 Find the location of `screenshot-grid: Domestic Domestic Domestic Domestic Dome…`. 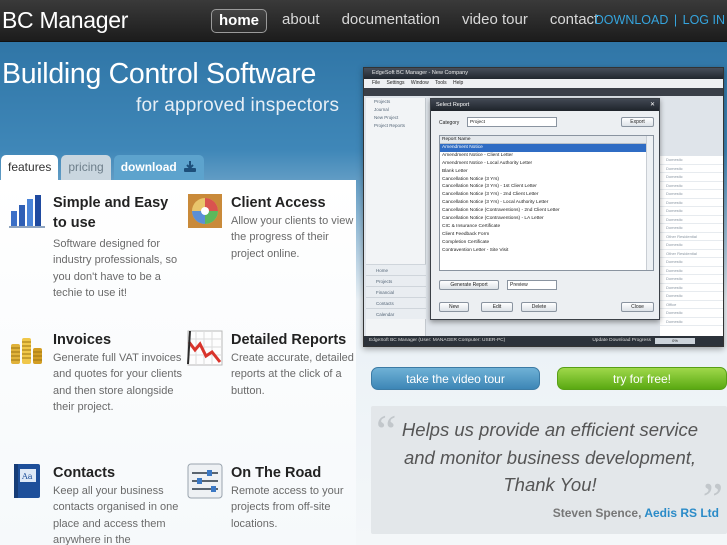

screenshot-grid: Domestic Domestic Domestic Domestic Dome… is located at coordinates (691, 246).